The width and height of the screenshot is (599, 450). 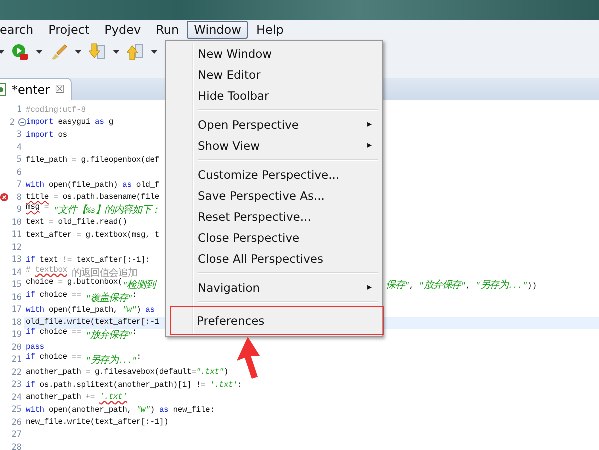 I want to click on menu-title: Project, so click(x=69, y=30).